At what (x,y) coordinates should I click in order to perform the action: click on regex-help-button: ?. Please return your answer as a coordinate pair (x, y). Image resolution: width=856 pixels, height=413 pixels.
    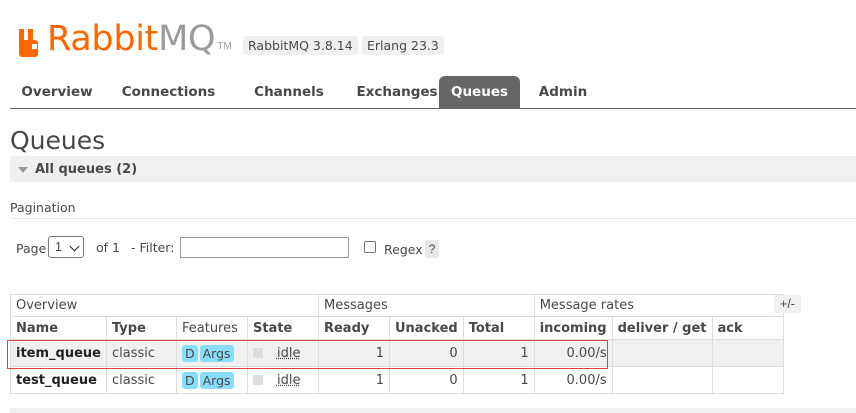
    Looking at the image, I should click on (432, 249).